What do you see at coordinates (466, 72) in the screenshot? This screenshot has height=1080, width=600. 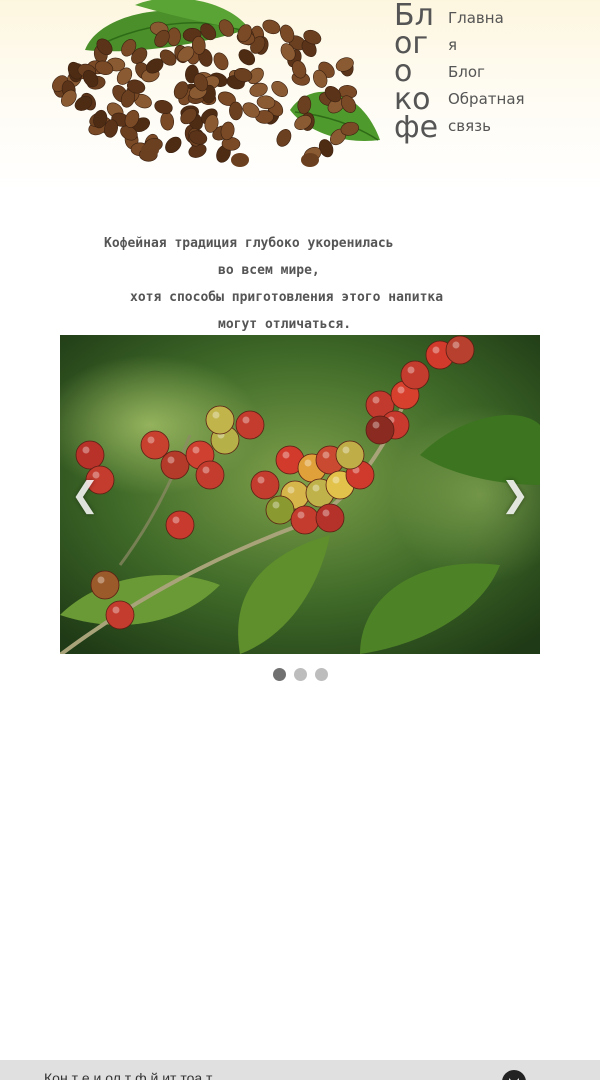 I see `nav-item-label: Блог` at bounding box center [466, 72].